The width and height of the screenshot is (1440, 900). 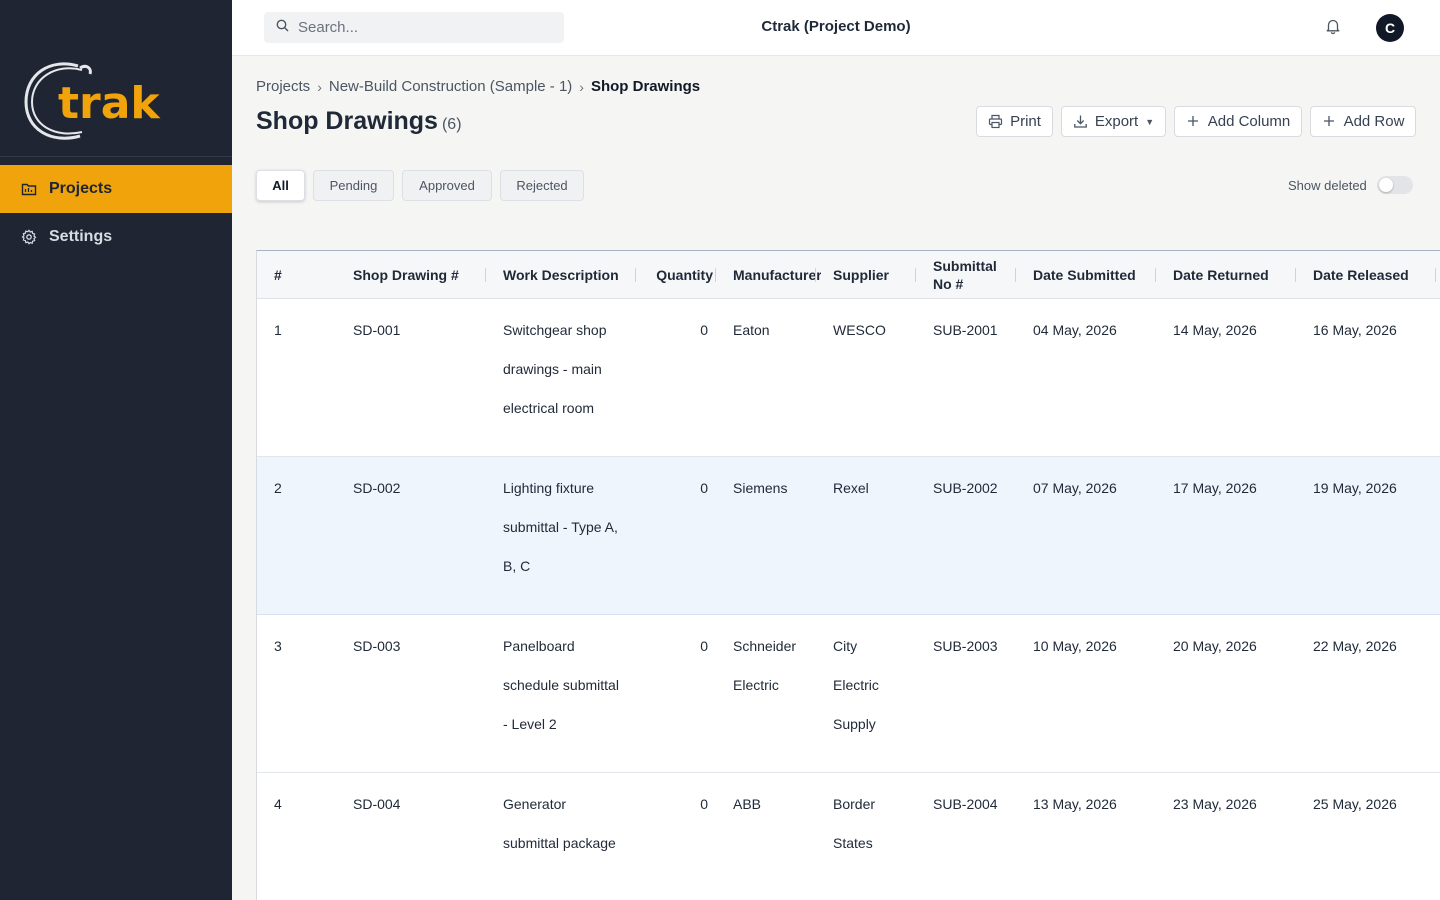 What do you see at coordinates (777, 275) in the screenshot?
I see `col-manufacturer-header: Manufacturer` at bounding box center [777, 275].